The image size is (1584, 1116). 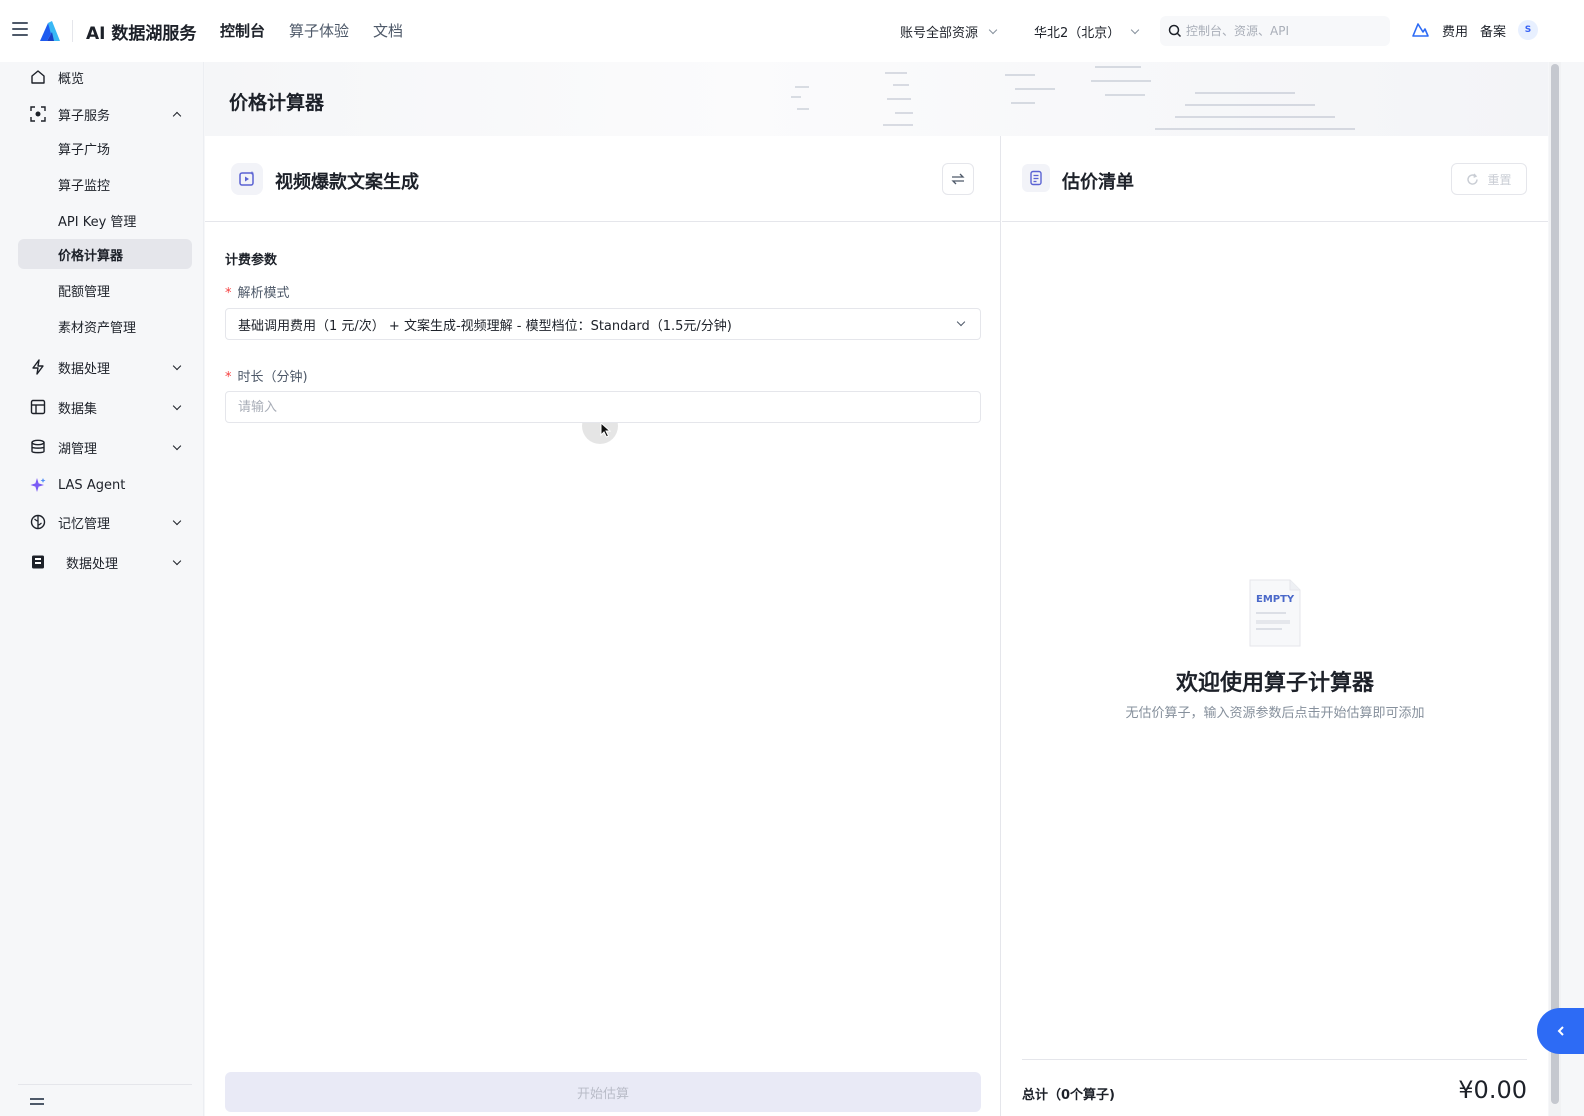 I want to click on chevron-left-icon, so click(x=1560, y=1031).